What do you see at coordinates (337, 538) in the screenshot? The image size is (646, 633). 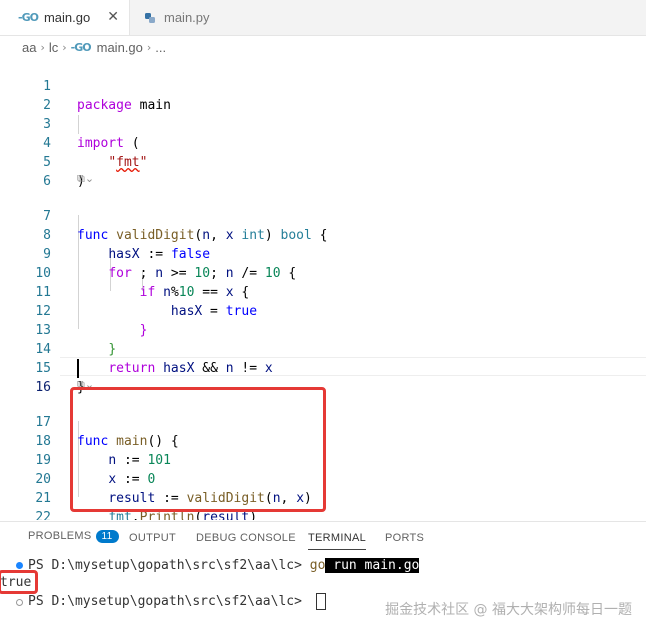 I see `tab-label: TERMINAL` at bounding box center [337, 538].